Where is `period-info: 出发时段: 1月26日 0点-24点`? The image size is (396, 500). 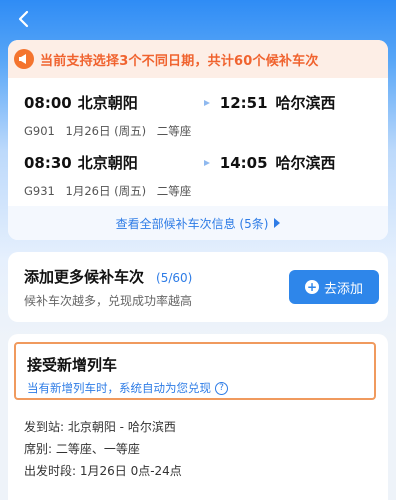 period-info: 出发时段: 1月26日 0点-24点 is located at coordinates (103, 471).